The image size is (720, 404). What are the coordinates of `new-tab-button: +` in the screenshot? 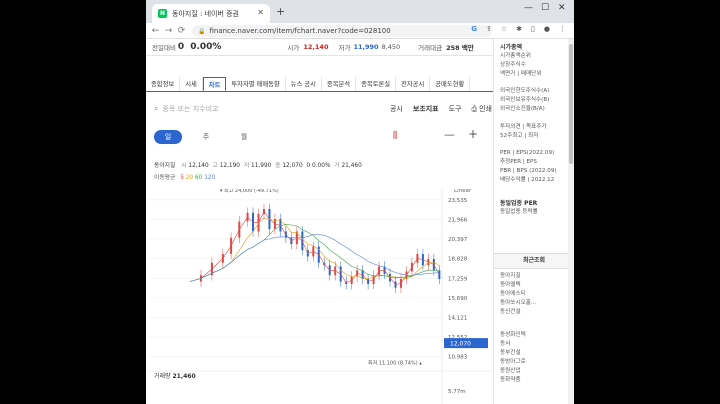 It's located at (280, 11).